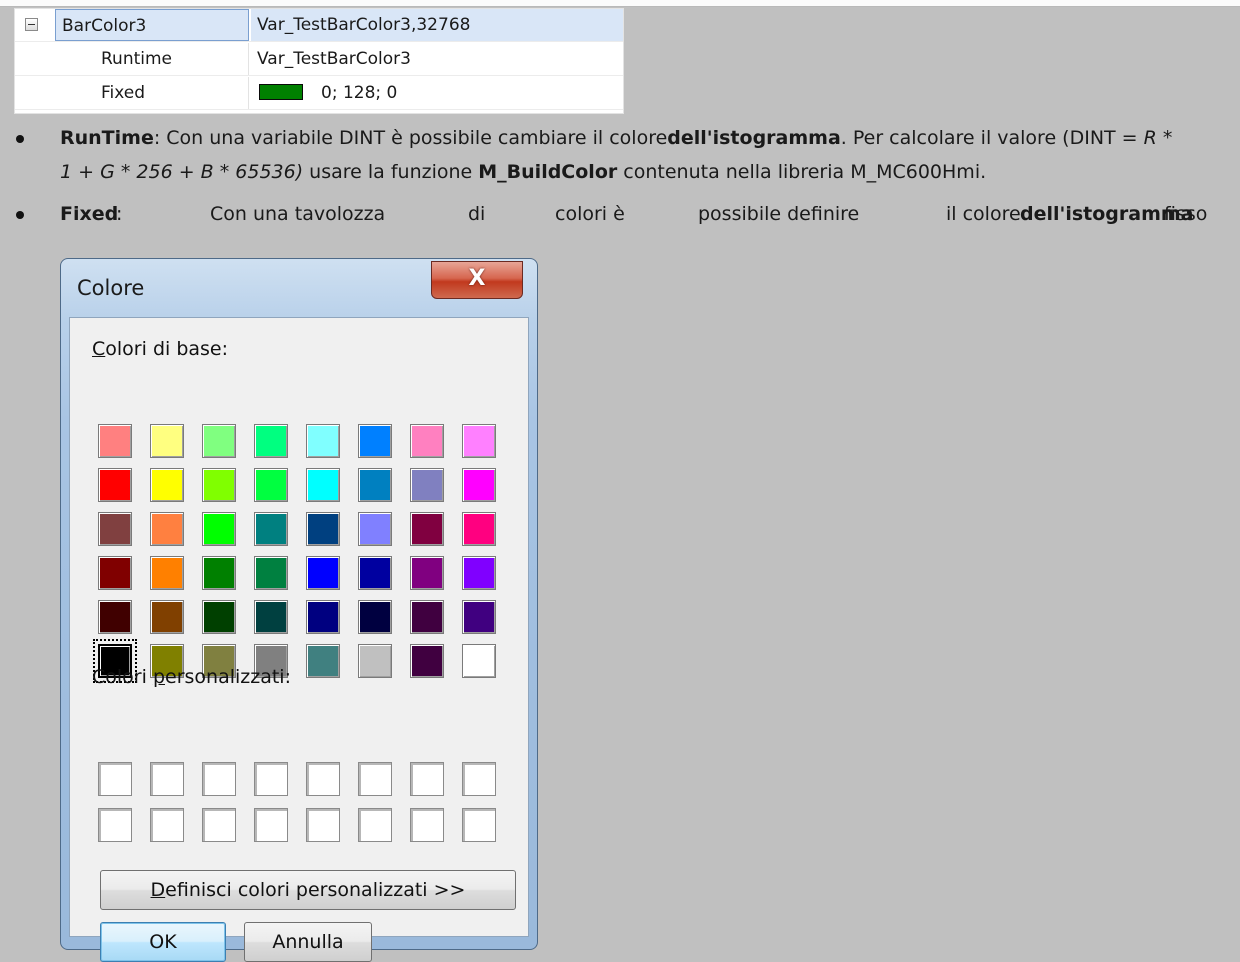 This screenshot has height=962, width=1240. Describe the element at coordinates (191, 677) in the screenshot. I see `custom-colors-label: Colori personalizzati:` at that location.